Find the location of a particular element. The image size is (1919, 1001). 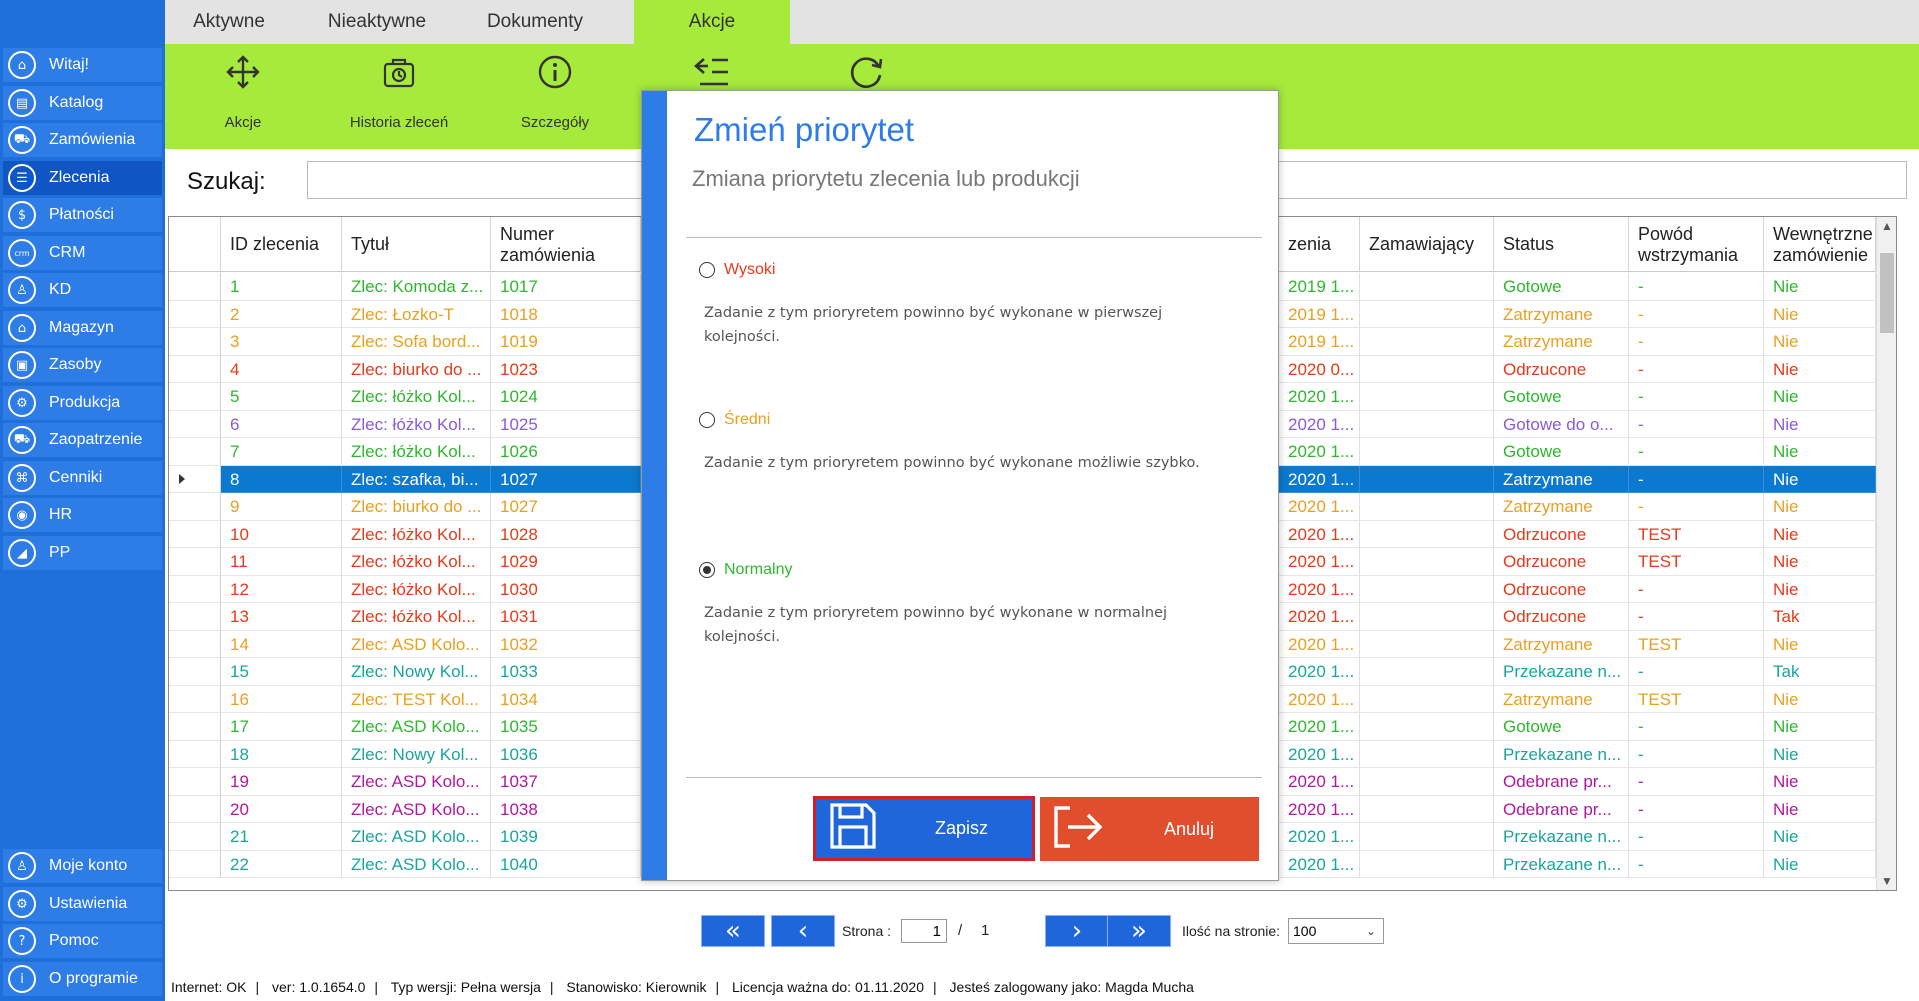

sidebar-item-ustawienia: ⚙ Ustawienia is located at coordinates (82, 904).